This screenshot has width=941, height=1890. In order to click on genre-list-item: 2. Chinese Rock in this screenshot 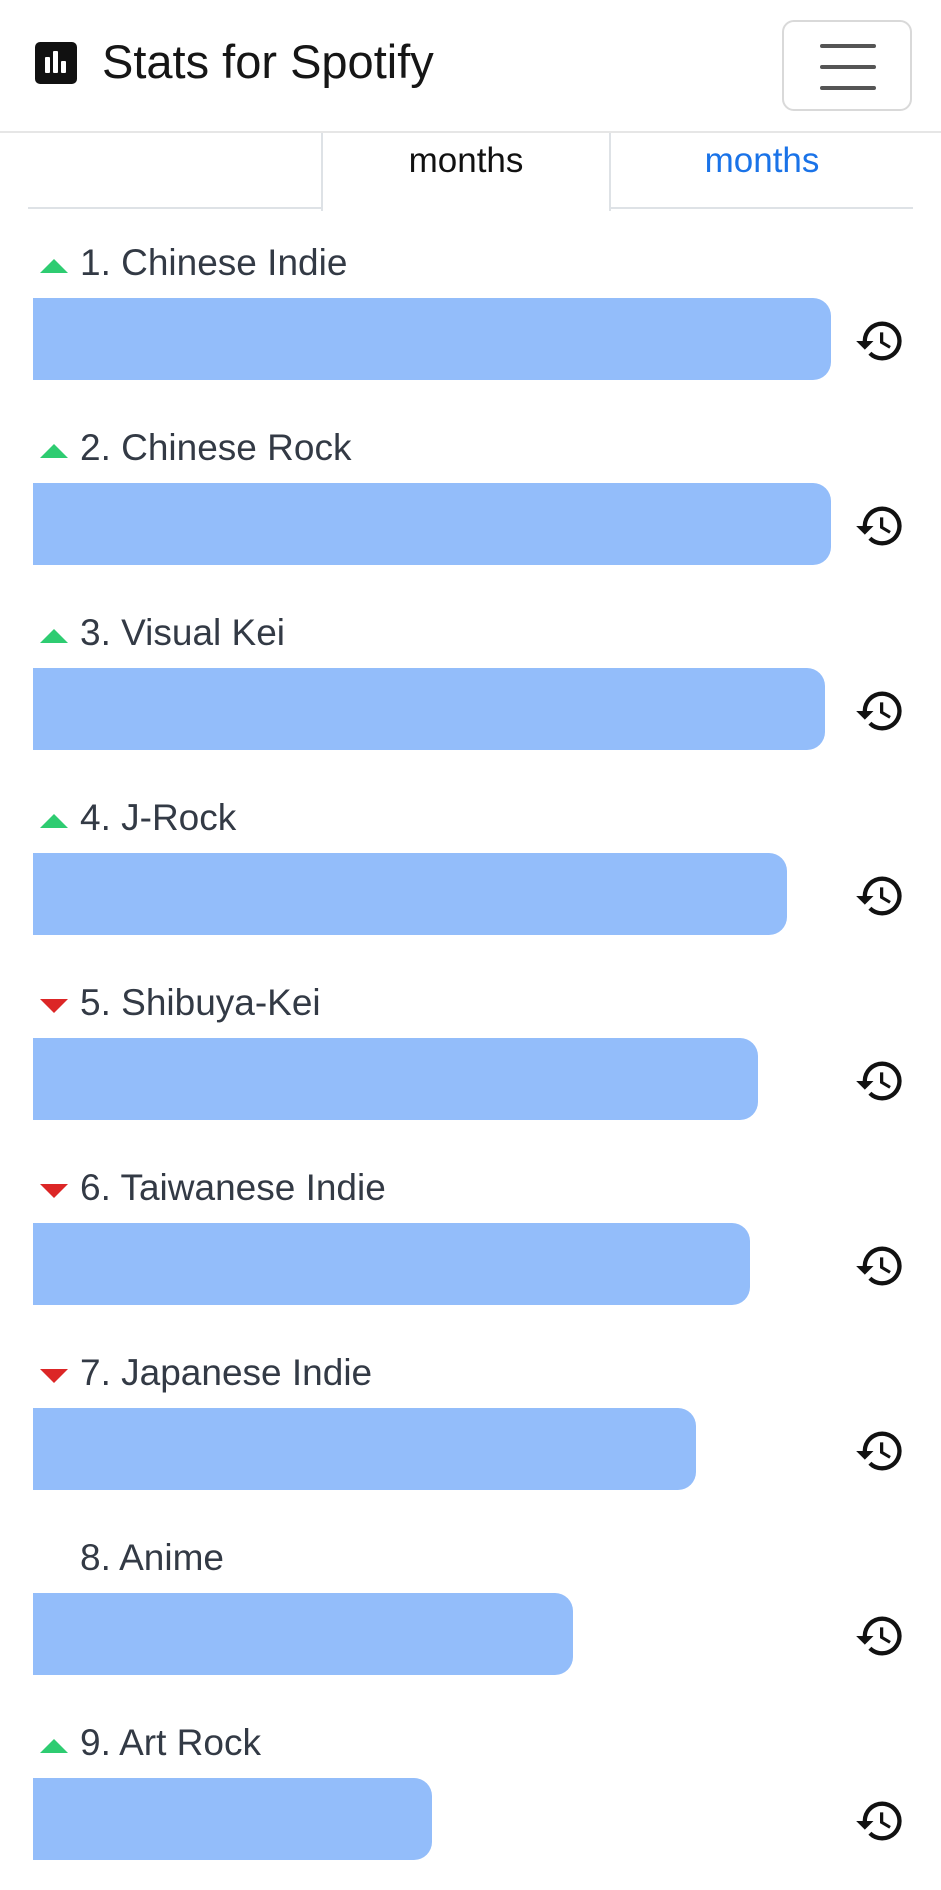, I will do `click(470, 502)`.